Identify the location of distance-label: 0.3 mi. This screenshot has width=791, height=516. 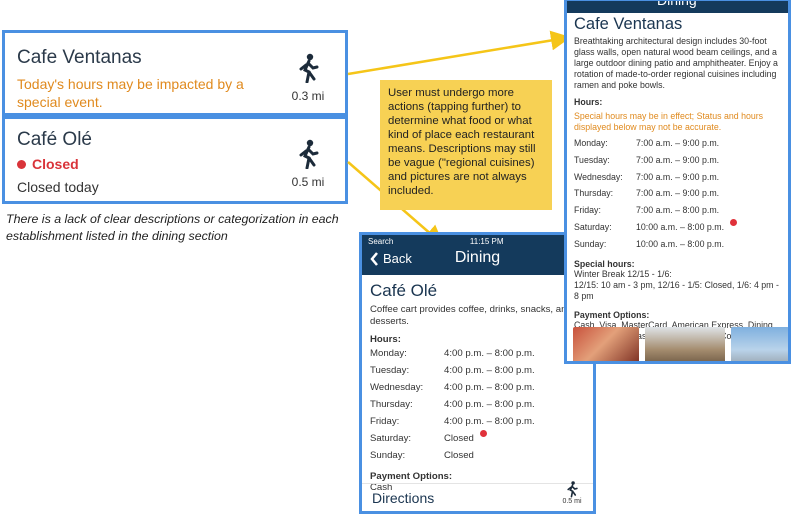
(308, 96).